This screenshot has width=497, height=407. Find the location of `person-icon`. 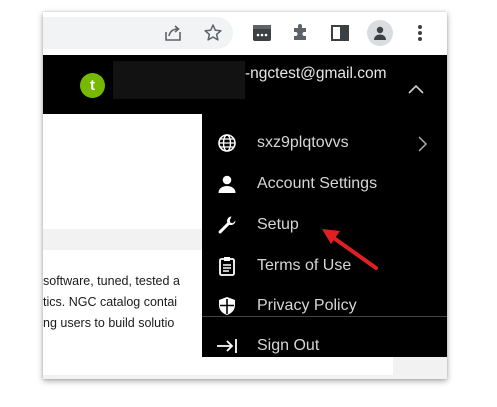

person-icon is located at coordinates (227, 184).